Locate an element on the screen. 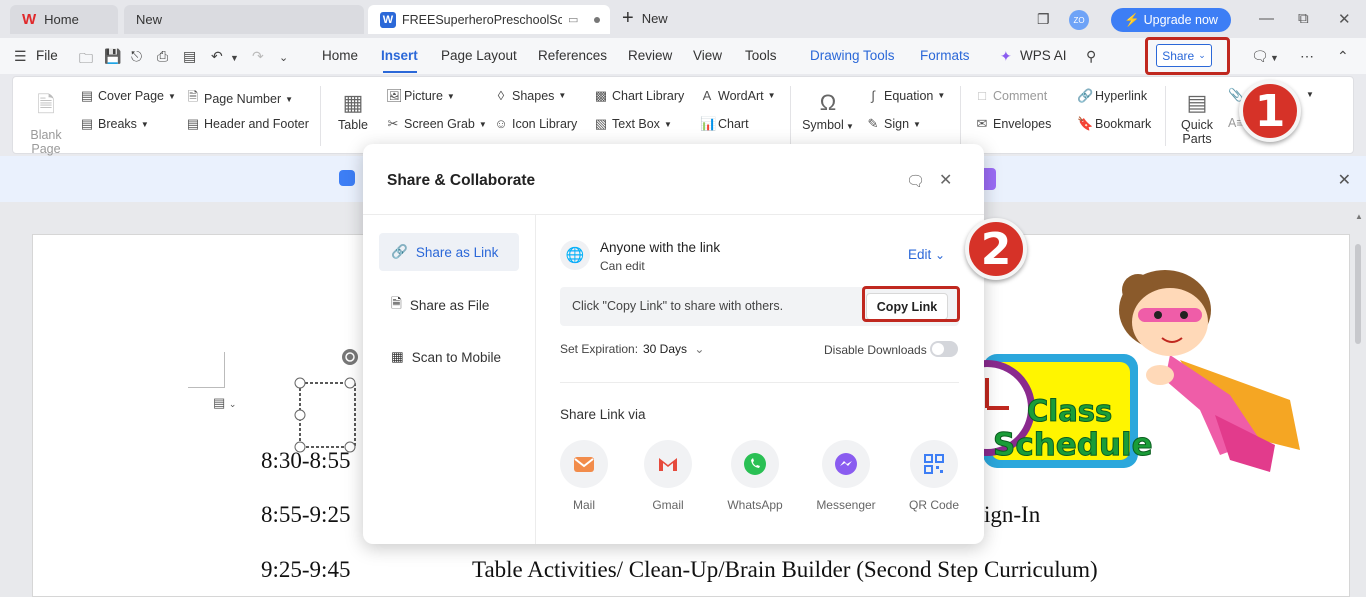 The image size is (1366, 597). save-icon: 💾 is located at coordinates (112, 56).